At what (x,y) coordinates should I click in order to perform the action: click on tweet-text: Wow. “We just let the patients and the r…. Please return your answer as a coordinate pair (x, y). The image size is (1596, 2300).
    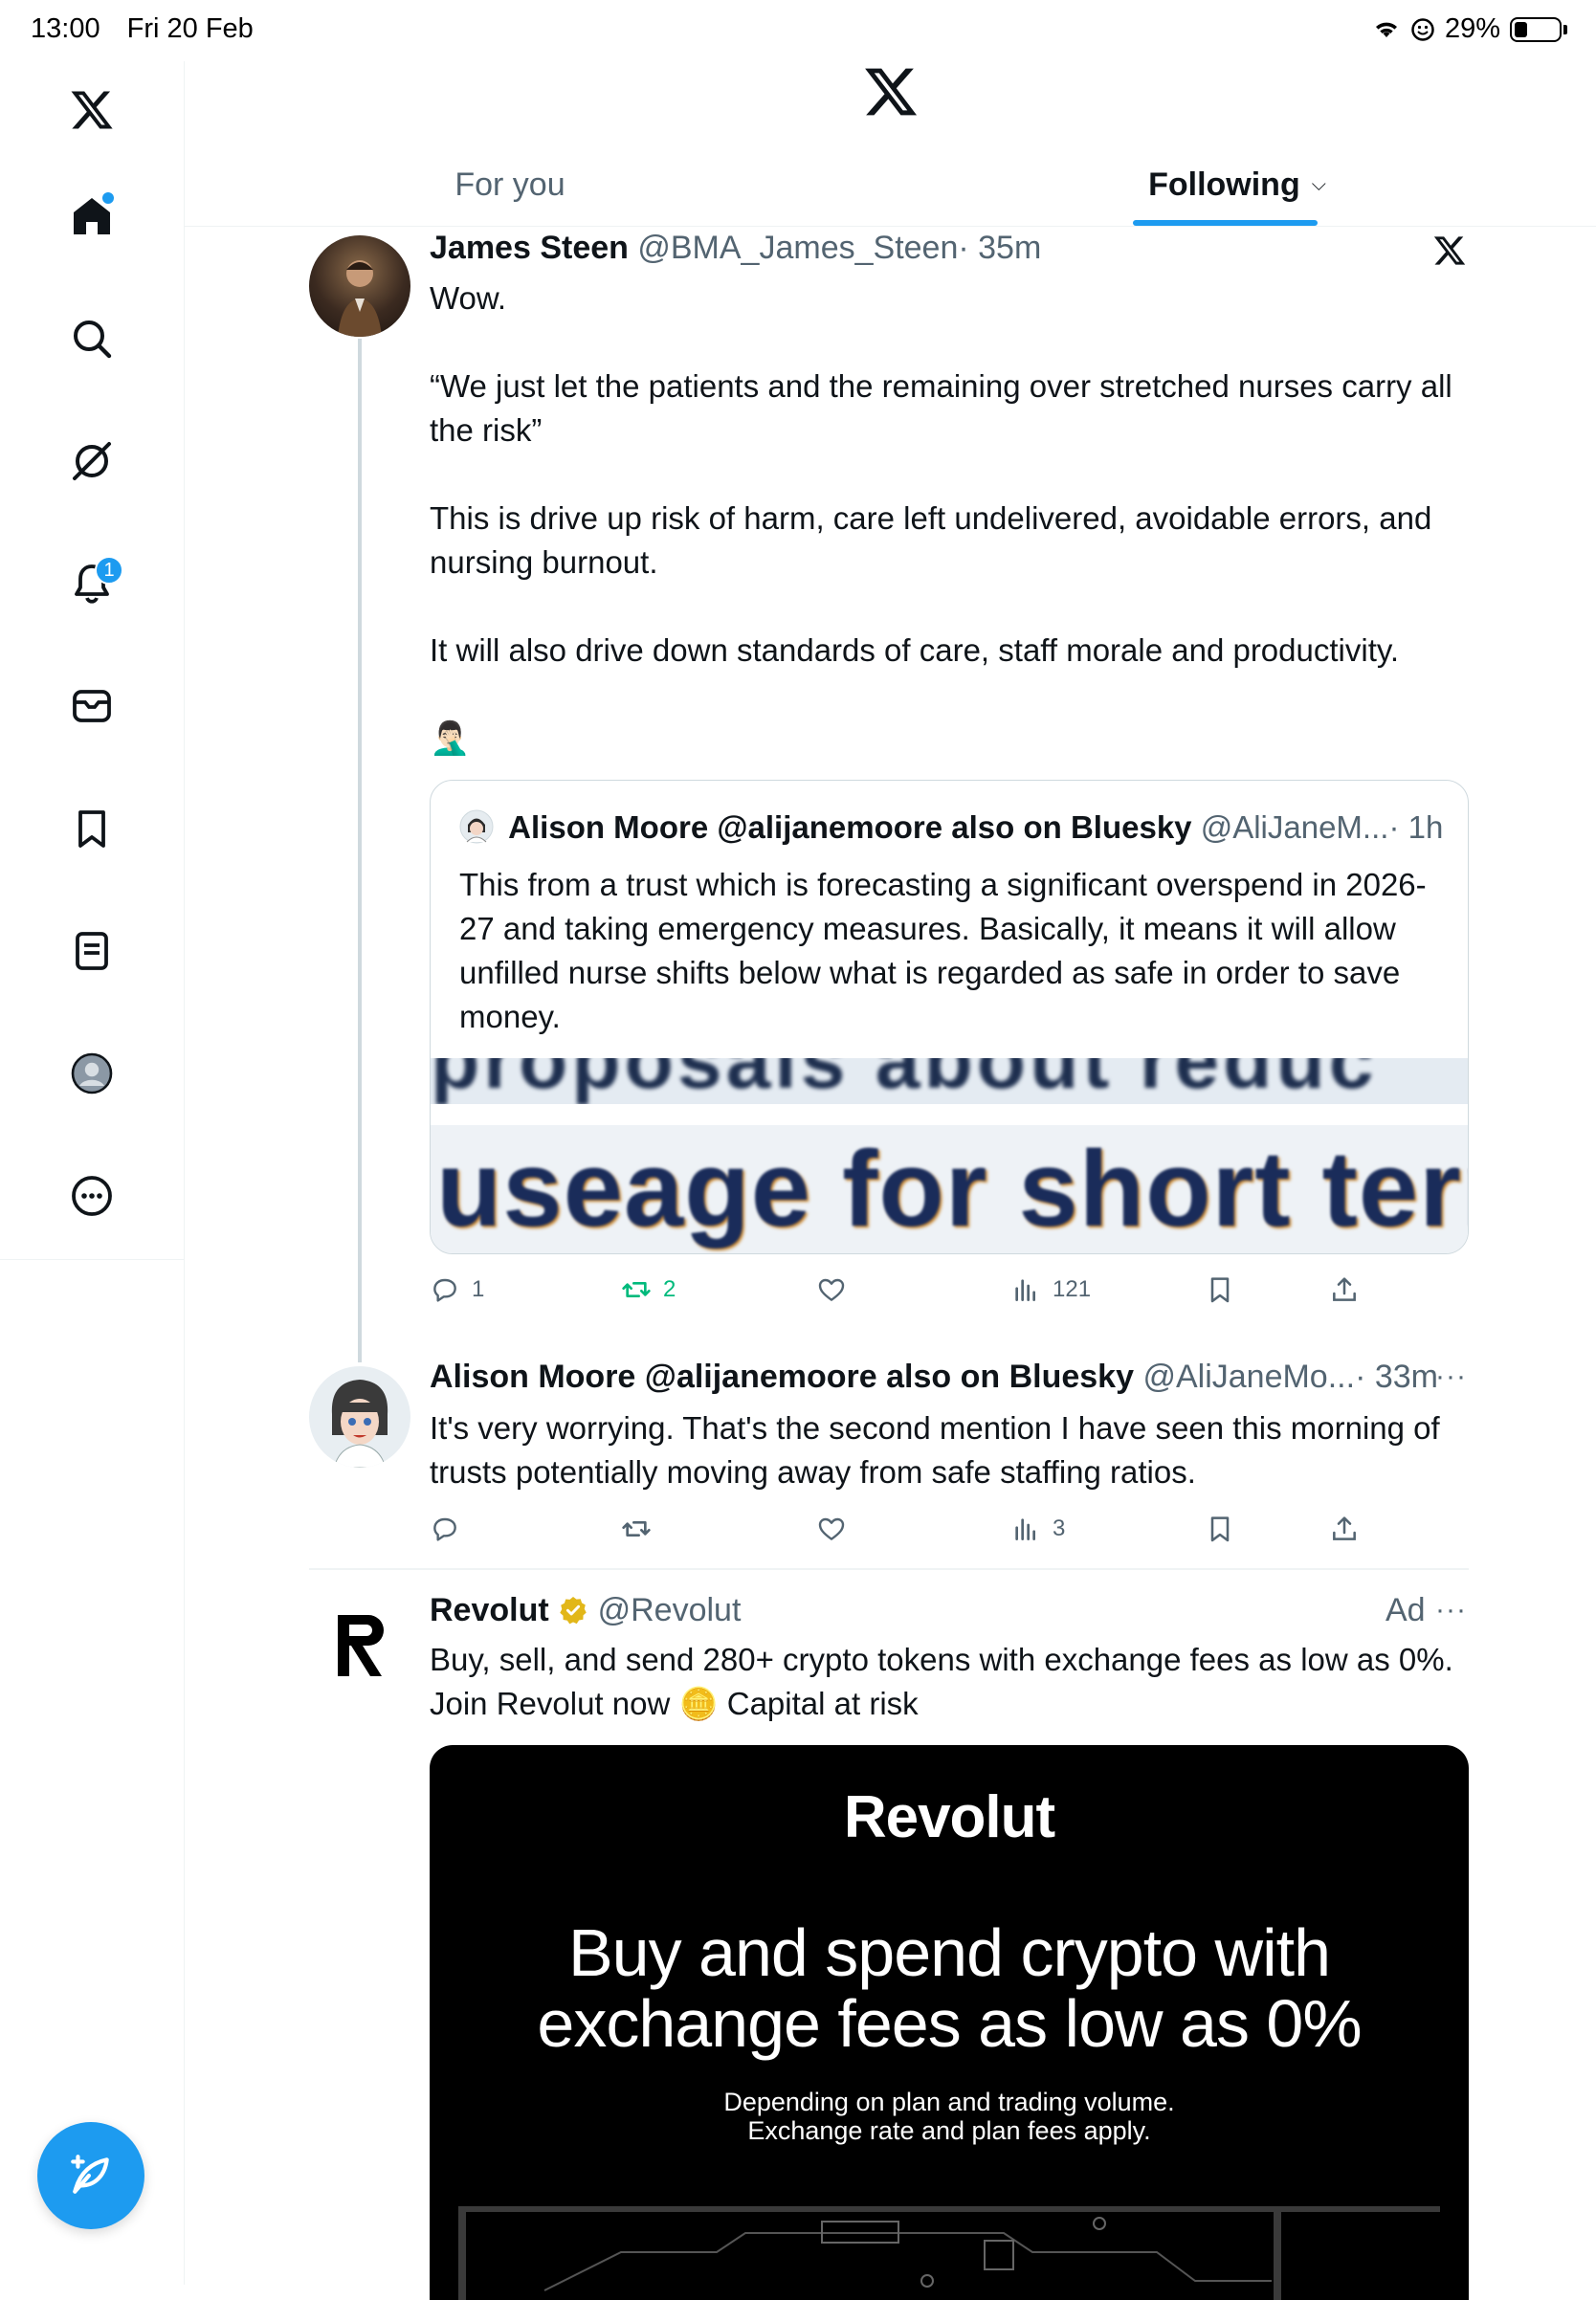
    Looking at the image, I should click on (952, 518).